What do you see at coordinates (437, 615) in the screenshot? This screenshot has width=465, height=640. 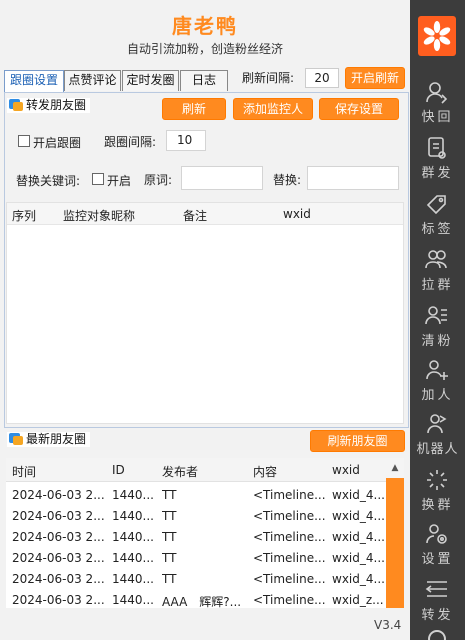 I see `sidebar-item-label: 转发` at bounding box center [437, 615].